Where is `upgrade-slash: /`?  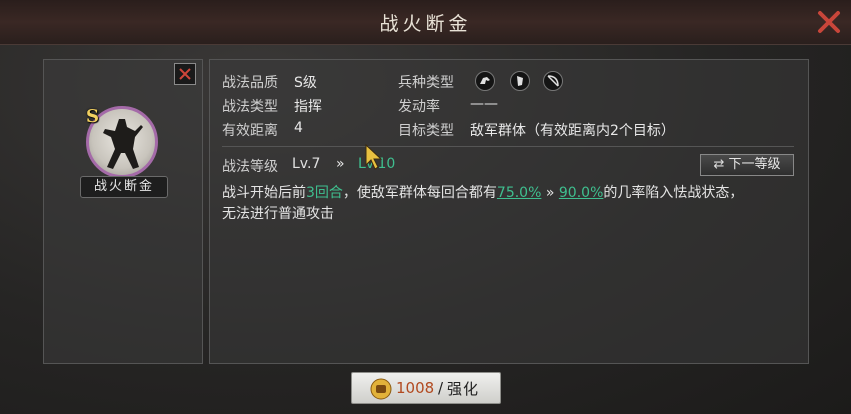
upgrade-slash: / is located at coordinates (441, 388).